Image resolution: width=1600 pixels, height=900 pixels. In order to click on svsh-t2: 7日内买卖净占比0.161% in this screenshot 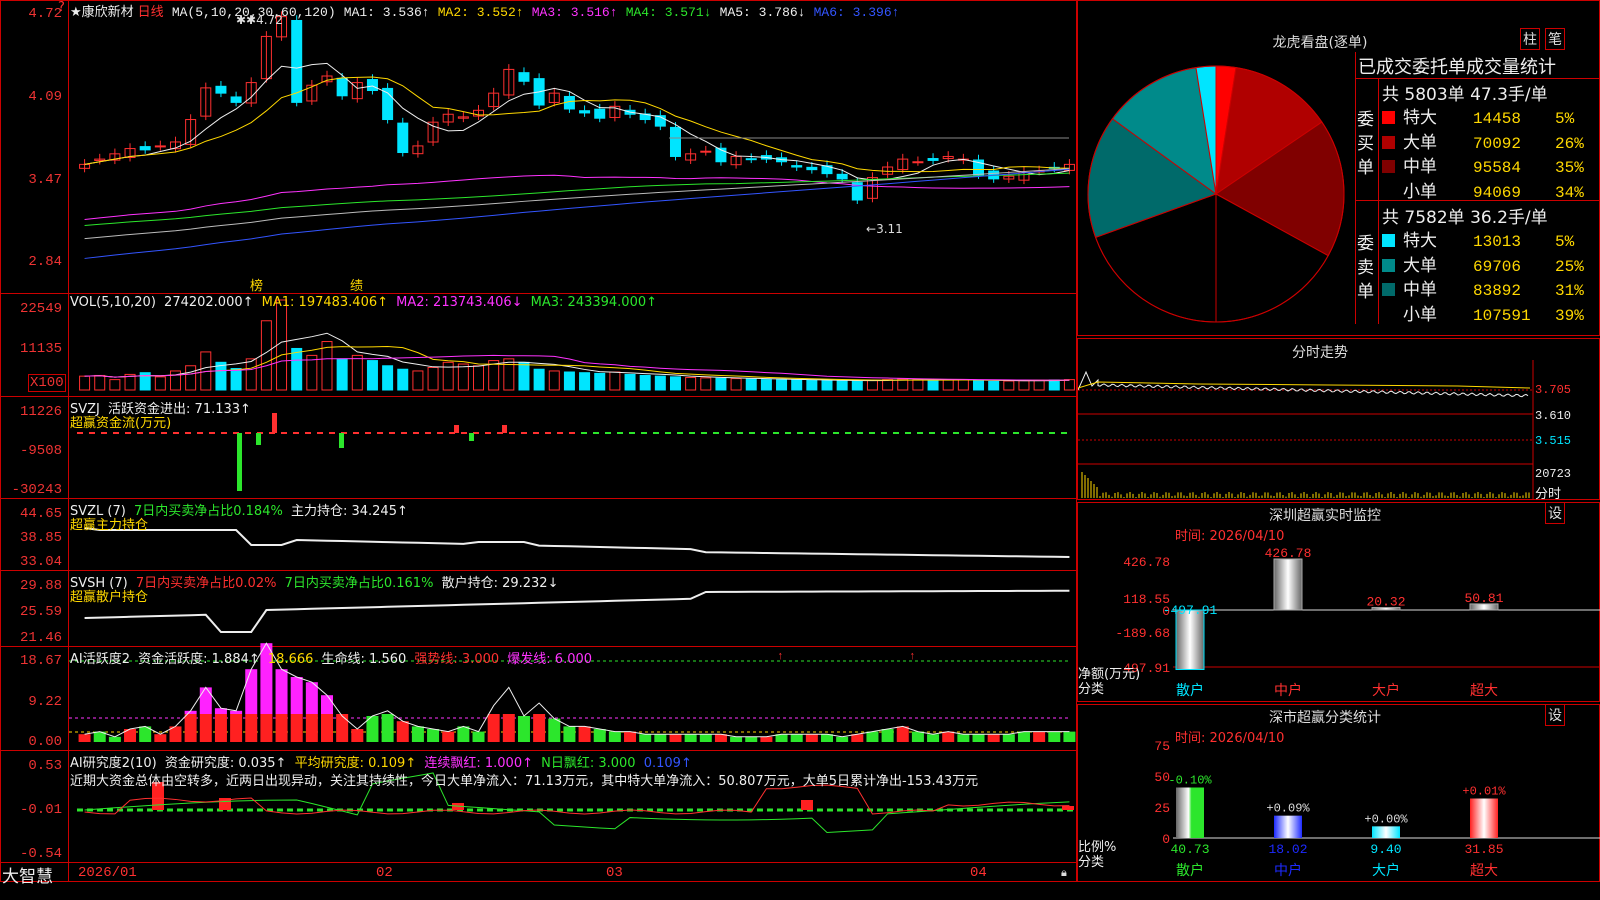, I will do `click(359, 583)`.